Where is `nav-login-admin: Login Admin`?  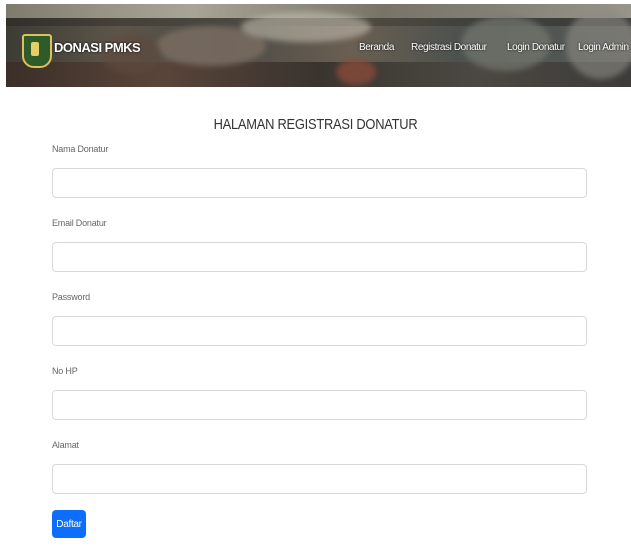 nav-login-admin: Login Admin is located at coordinates (603, 47).